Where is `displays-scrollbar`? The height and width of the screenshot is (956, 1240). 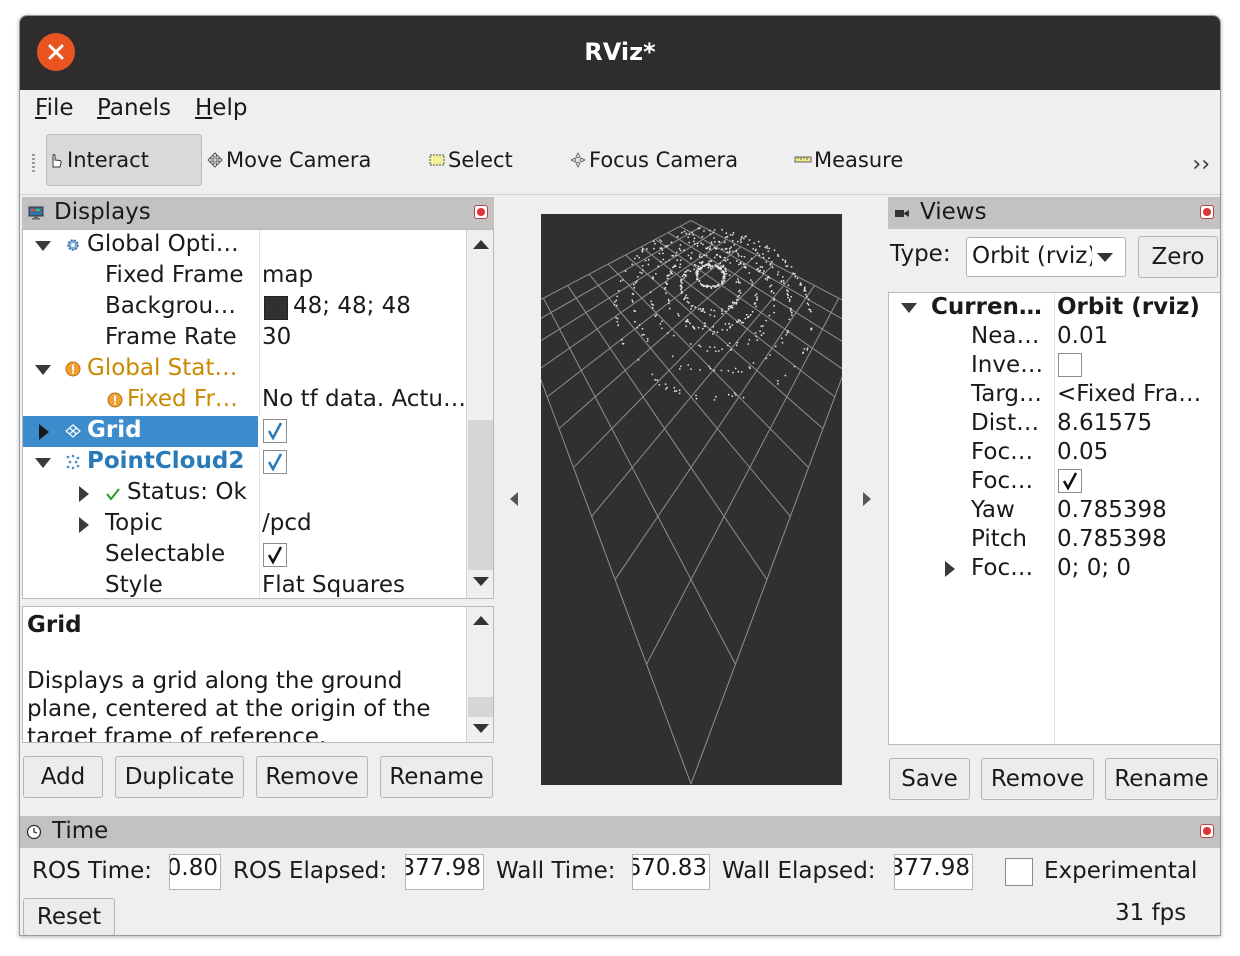 displays-scrollbar is located at coordinates (479, 414).